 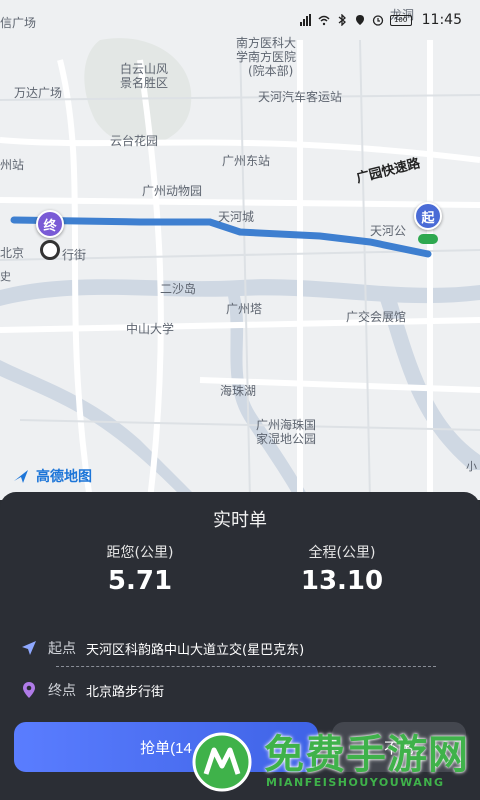 What do you see at coordinates (38, 93) in the screenshot?
I see `map-label: 万达广场` at bounding box center [38, 93].